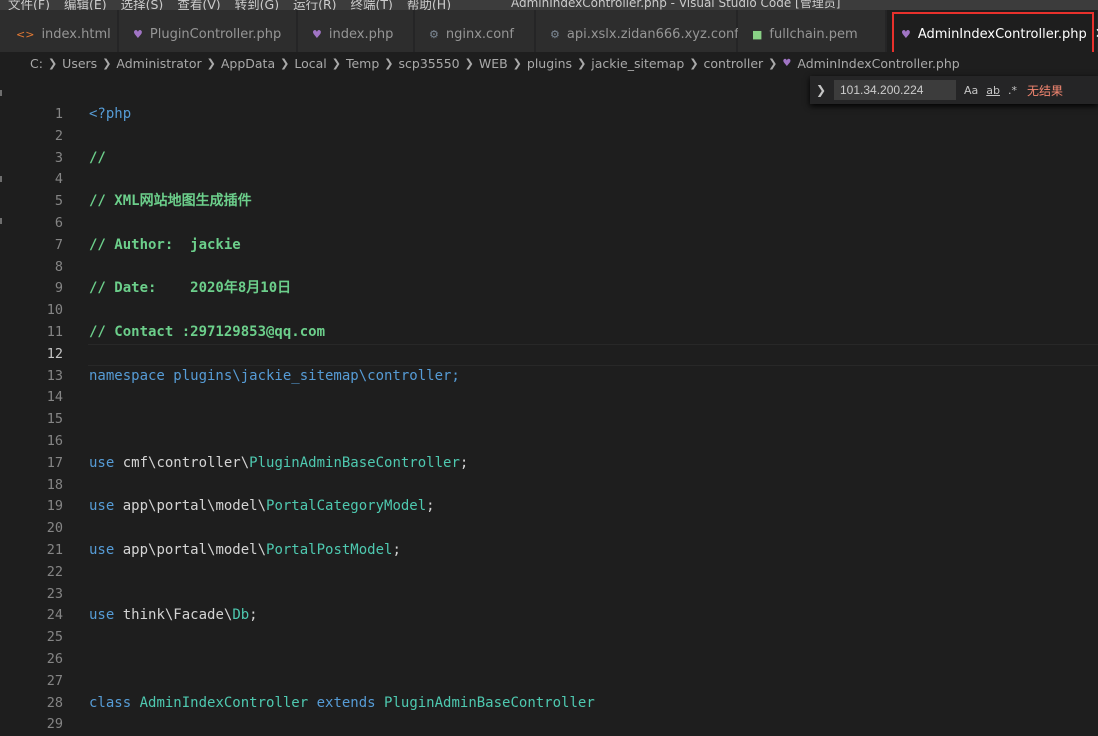 This screenshot has height=736, width=1098. Describe the element at coordinates (652, 34) in the screenshot. I see `tab-label: api.xslx.zidan666.xyz.conf` at that location.